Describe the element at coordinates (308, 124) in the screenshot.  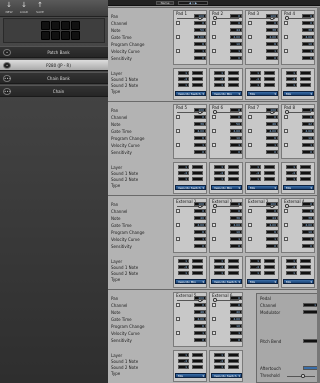
I see `param-value: 42` at that location.